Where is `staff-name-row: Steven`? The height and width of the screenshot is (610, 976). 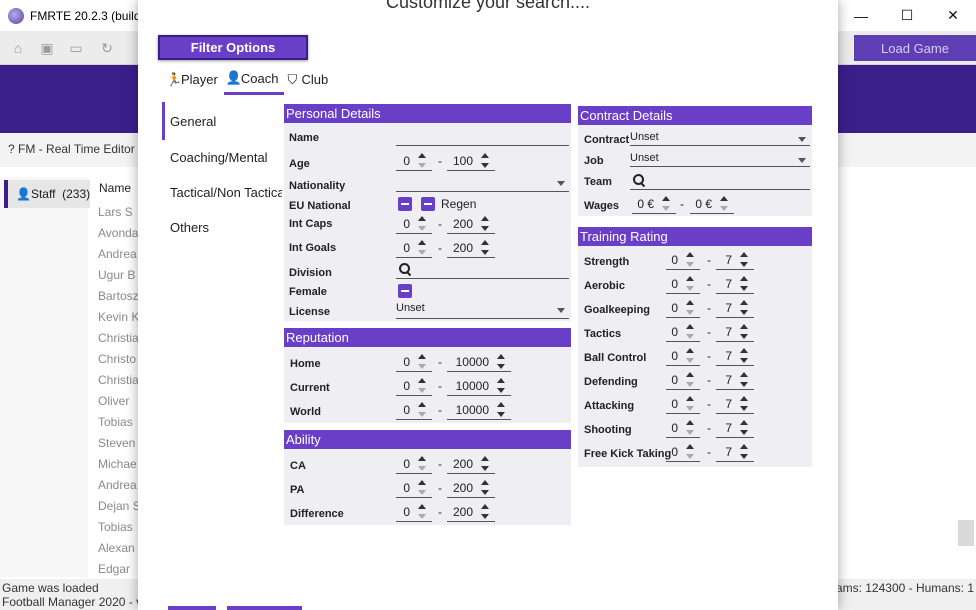 staff-name-row: Steven is located at coordinates (119, 445).